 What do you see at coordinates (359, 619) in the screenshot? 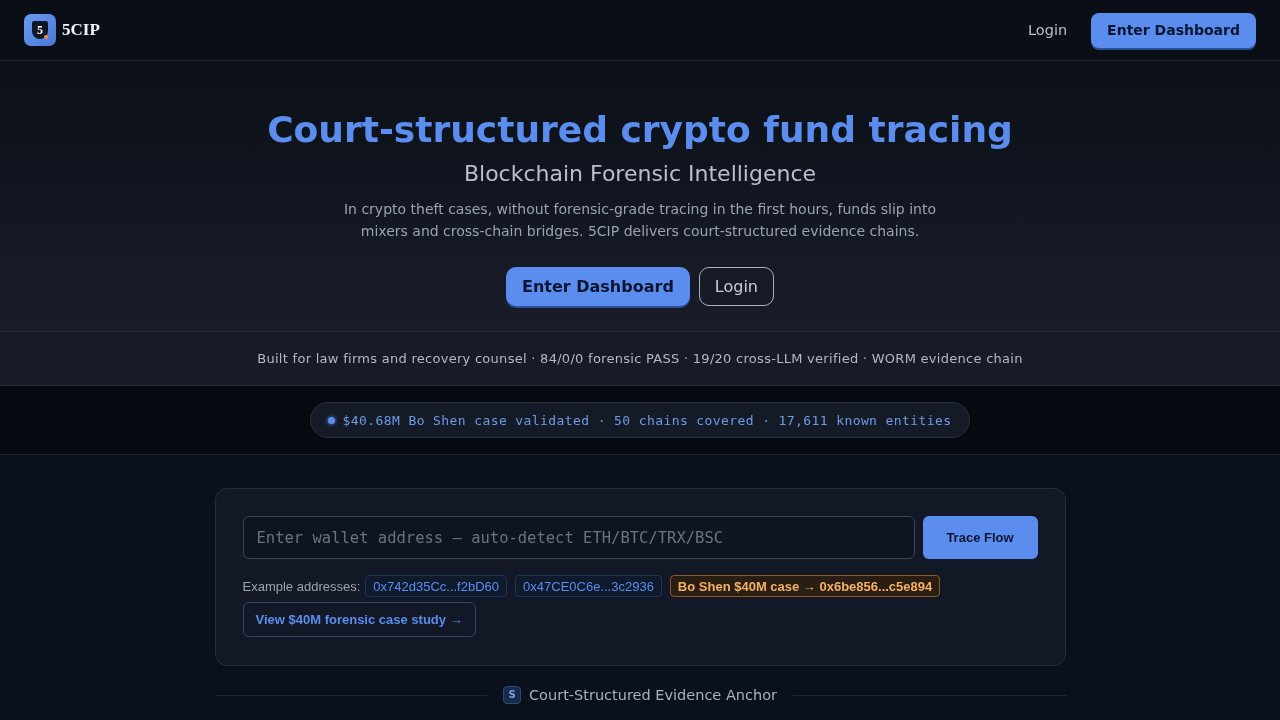
I see `case-study-link: View $40M forensic case study →` at bounding box center [359, 619].